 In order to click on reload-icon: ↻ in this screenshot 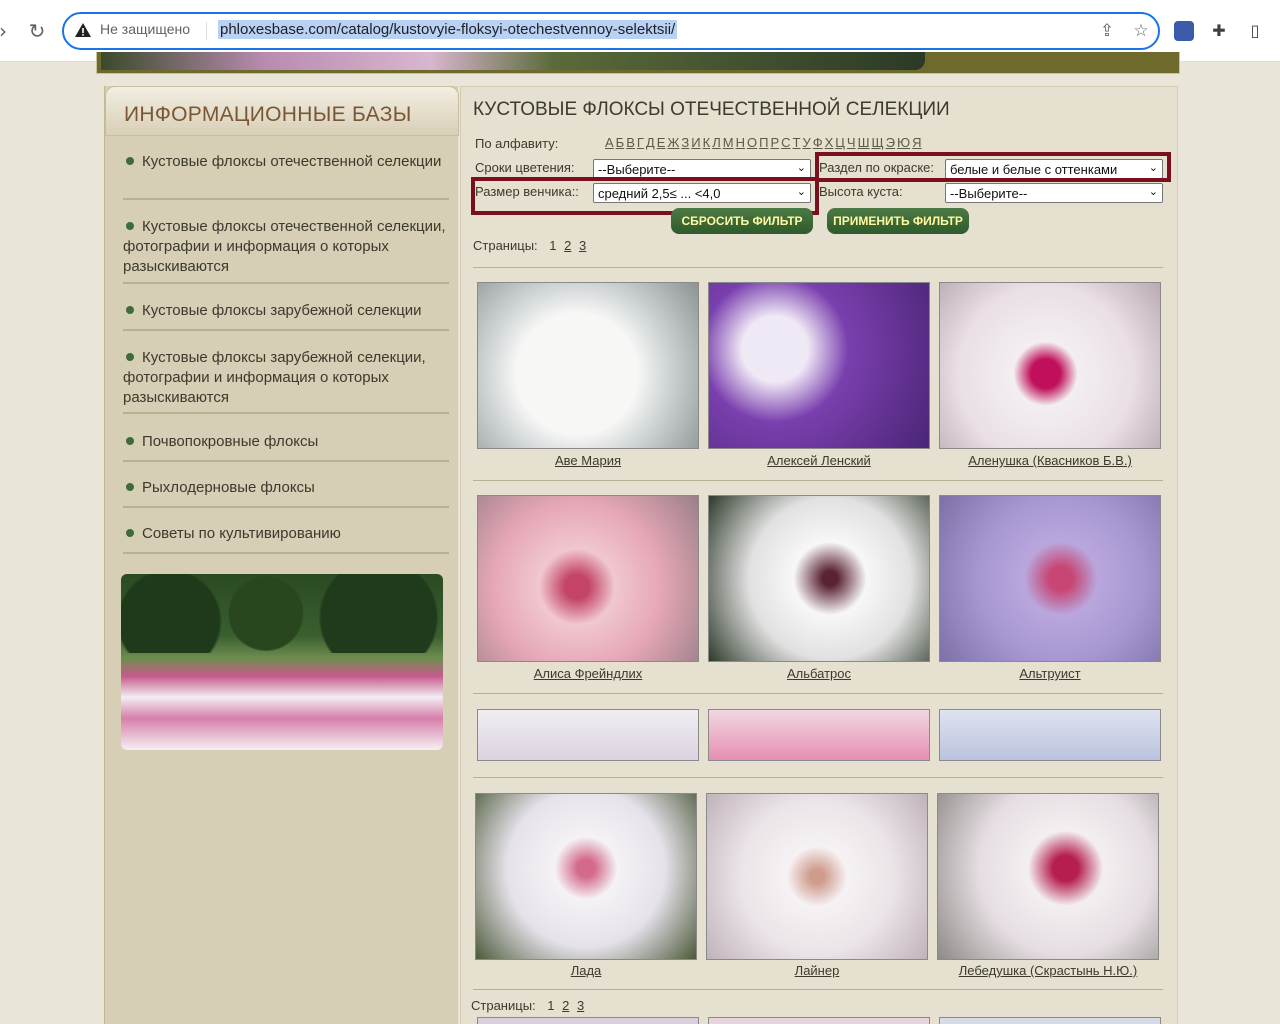, I will do `click(37, 31)`.